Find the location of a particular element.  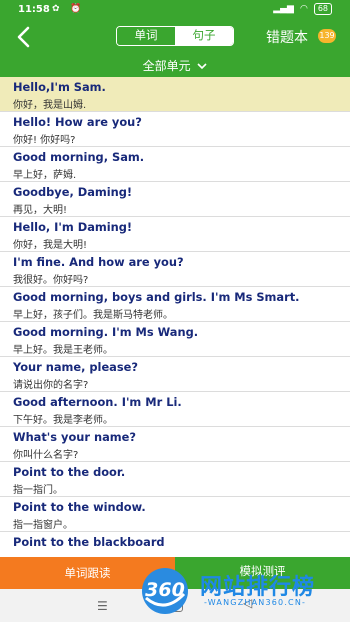

sentence-chinese: 早上好，孩子们。我是斯马特老师。 is located at coordinates (93, 315).